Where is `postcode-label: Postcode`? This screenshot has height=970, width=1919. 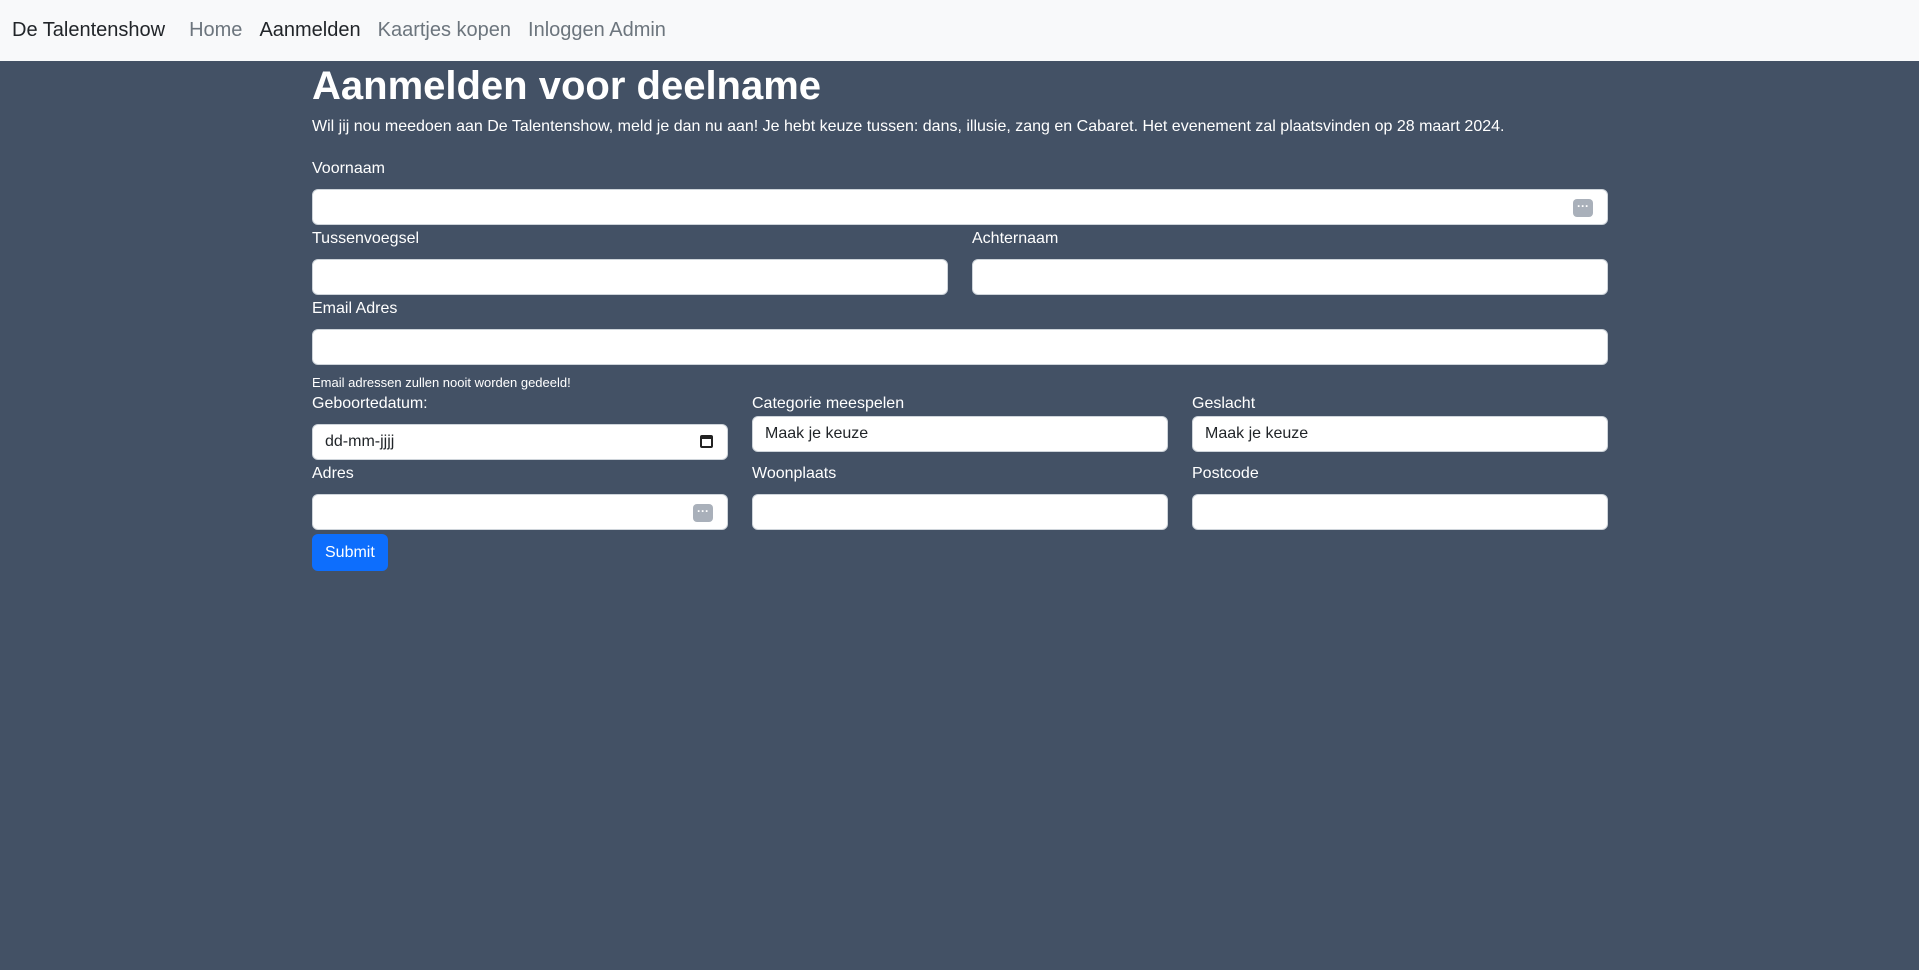
postcode-label: Postcode is located at coordinates (1225, 473).